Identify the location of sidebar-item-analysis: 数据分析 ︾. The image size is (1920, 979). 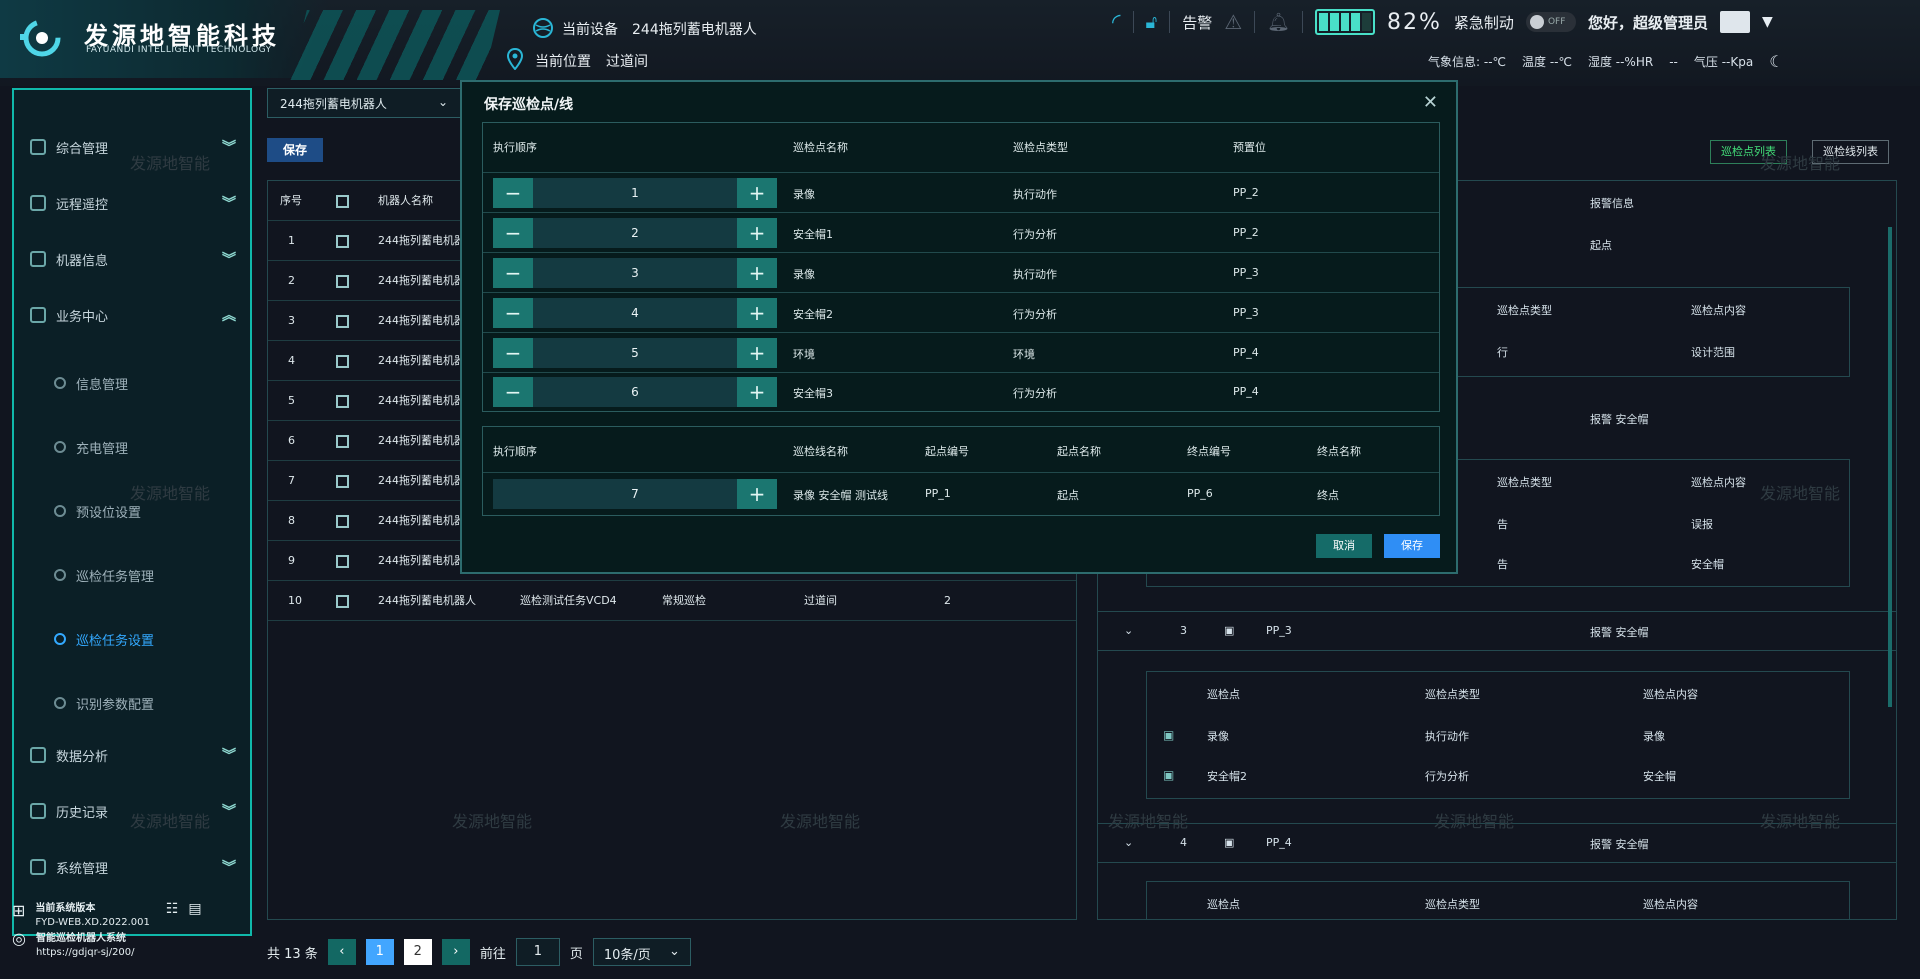
(135, 755).